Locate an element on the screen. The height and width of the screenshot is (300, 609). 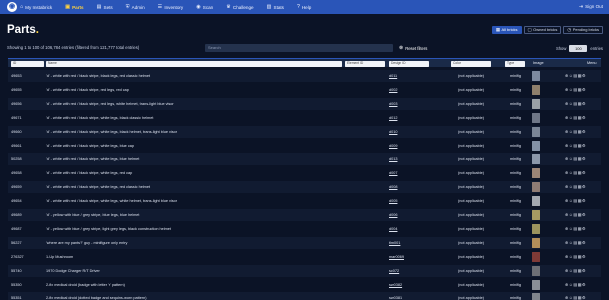
tab-owned-bricks: ▢ Owned bricks is located at coordinates (542, 30).